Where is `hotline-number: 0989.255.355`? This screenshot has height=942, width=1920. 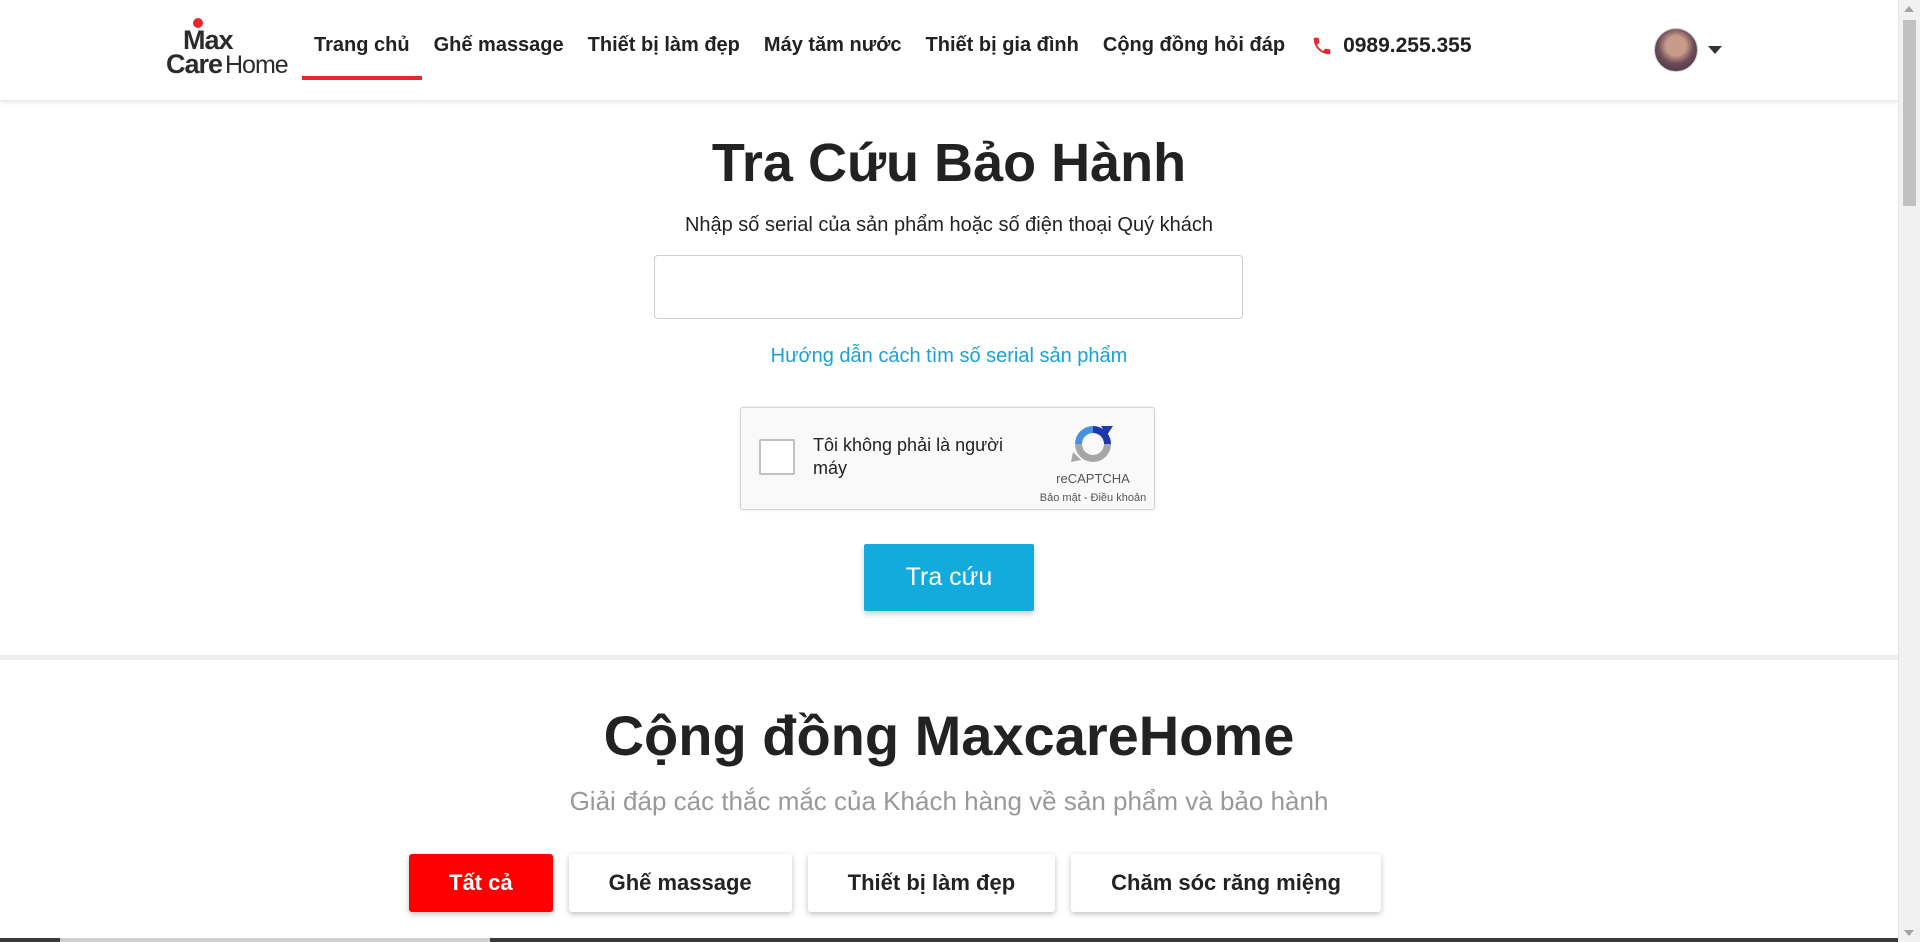 hotline-number: 0989.255.355 is located at coordinates (1407, 45).